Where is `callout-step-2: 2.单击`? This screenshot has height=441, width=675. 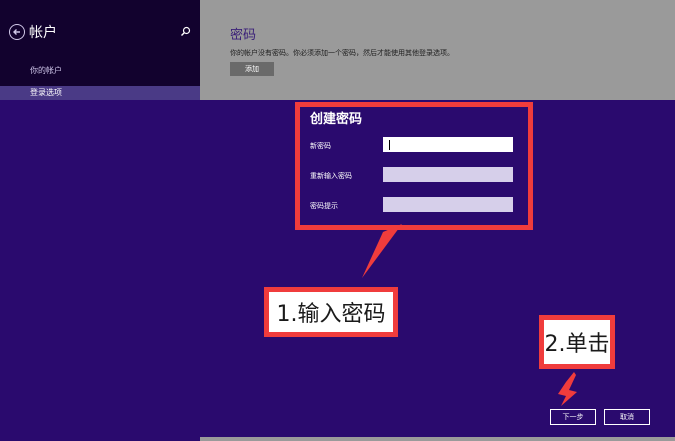
callout-step-2: 2.单击 is located at coordinates (577, 342).